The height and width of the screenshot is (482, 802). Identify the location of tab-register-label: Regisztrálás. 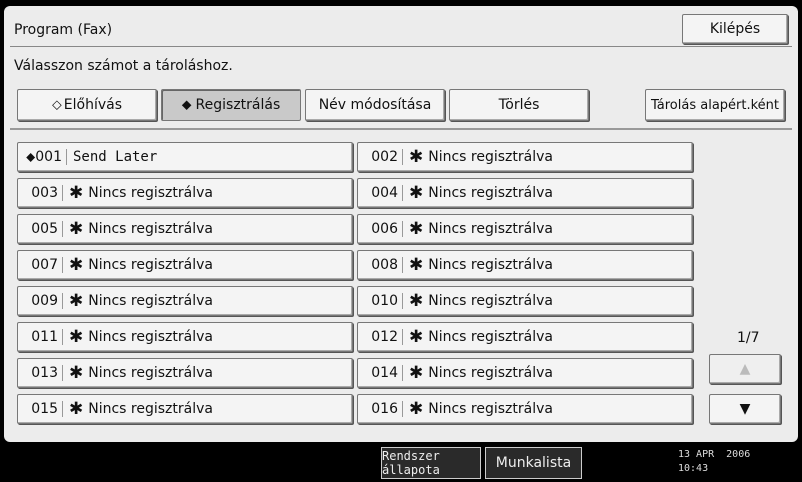
(238, 105).